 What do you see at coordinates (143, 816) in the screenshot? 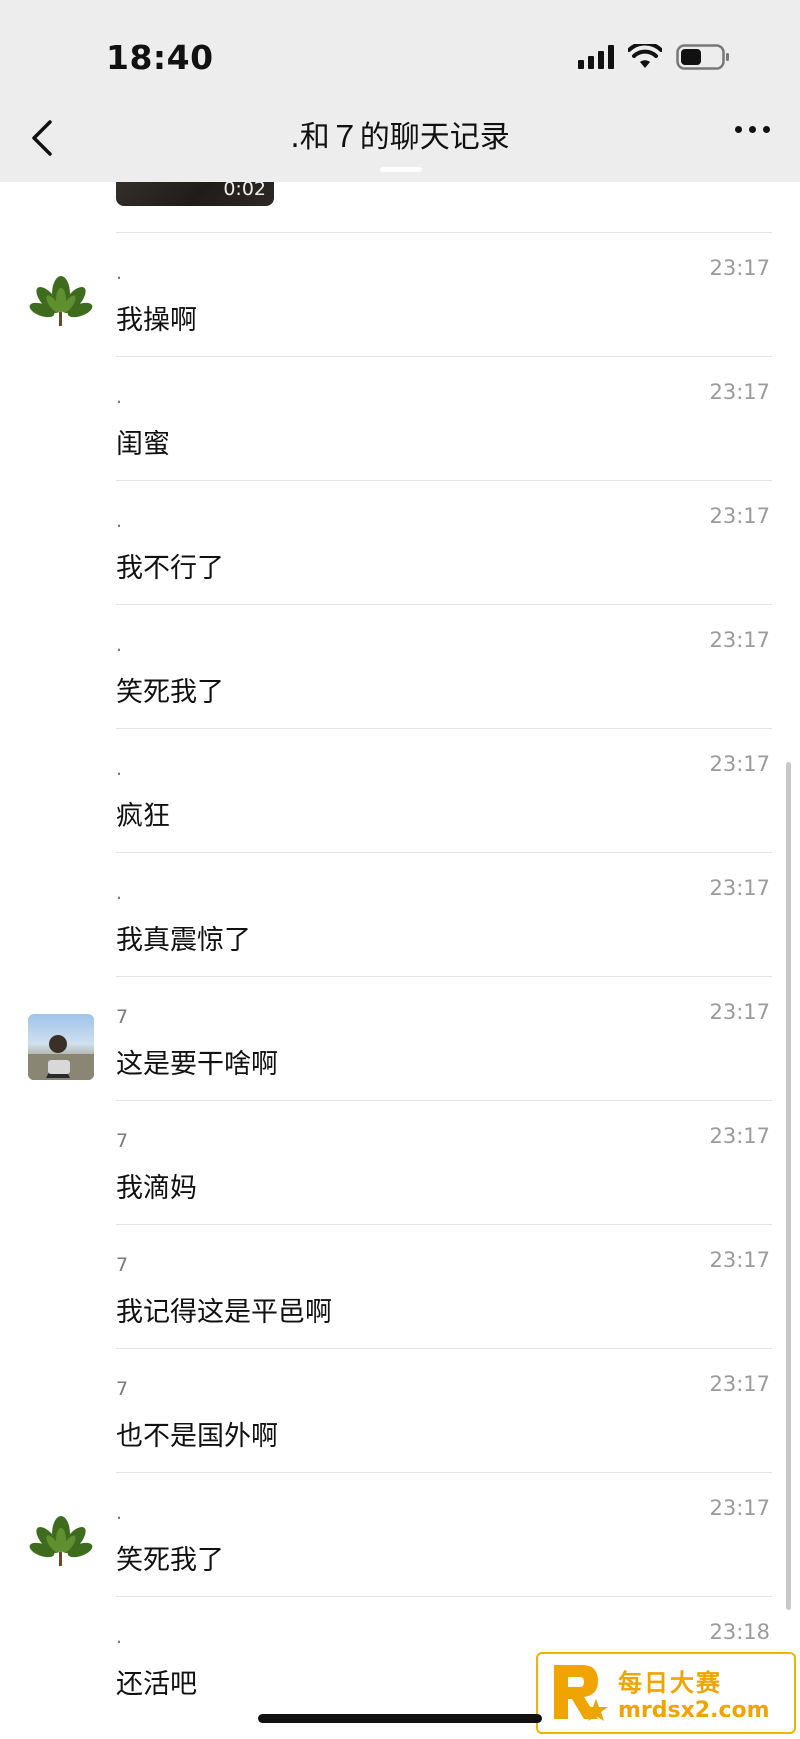
I see `message-text: 疯狂` at bounding box center [143, 816].